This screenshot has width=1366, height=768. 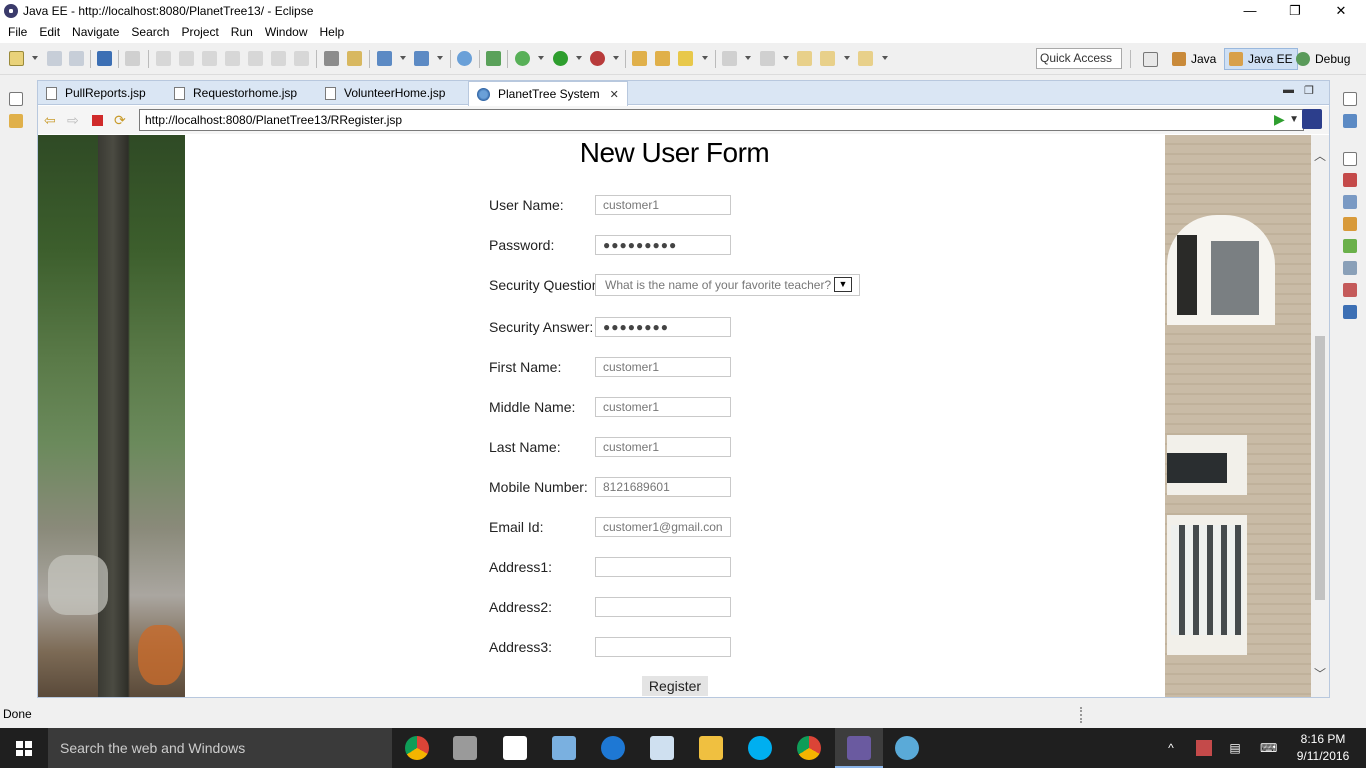 I want to click on virtualbox-icon, so click(x=564, y=748).